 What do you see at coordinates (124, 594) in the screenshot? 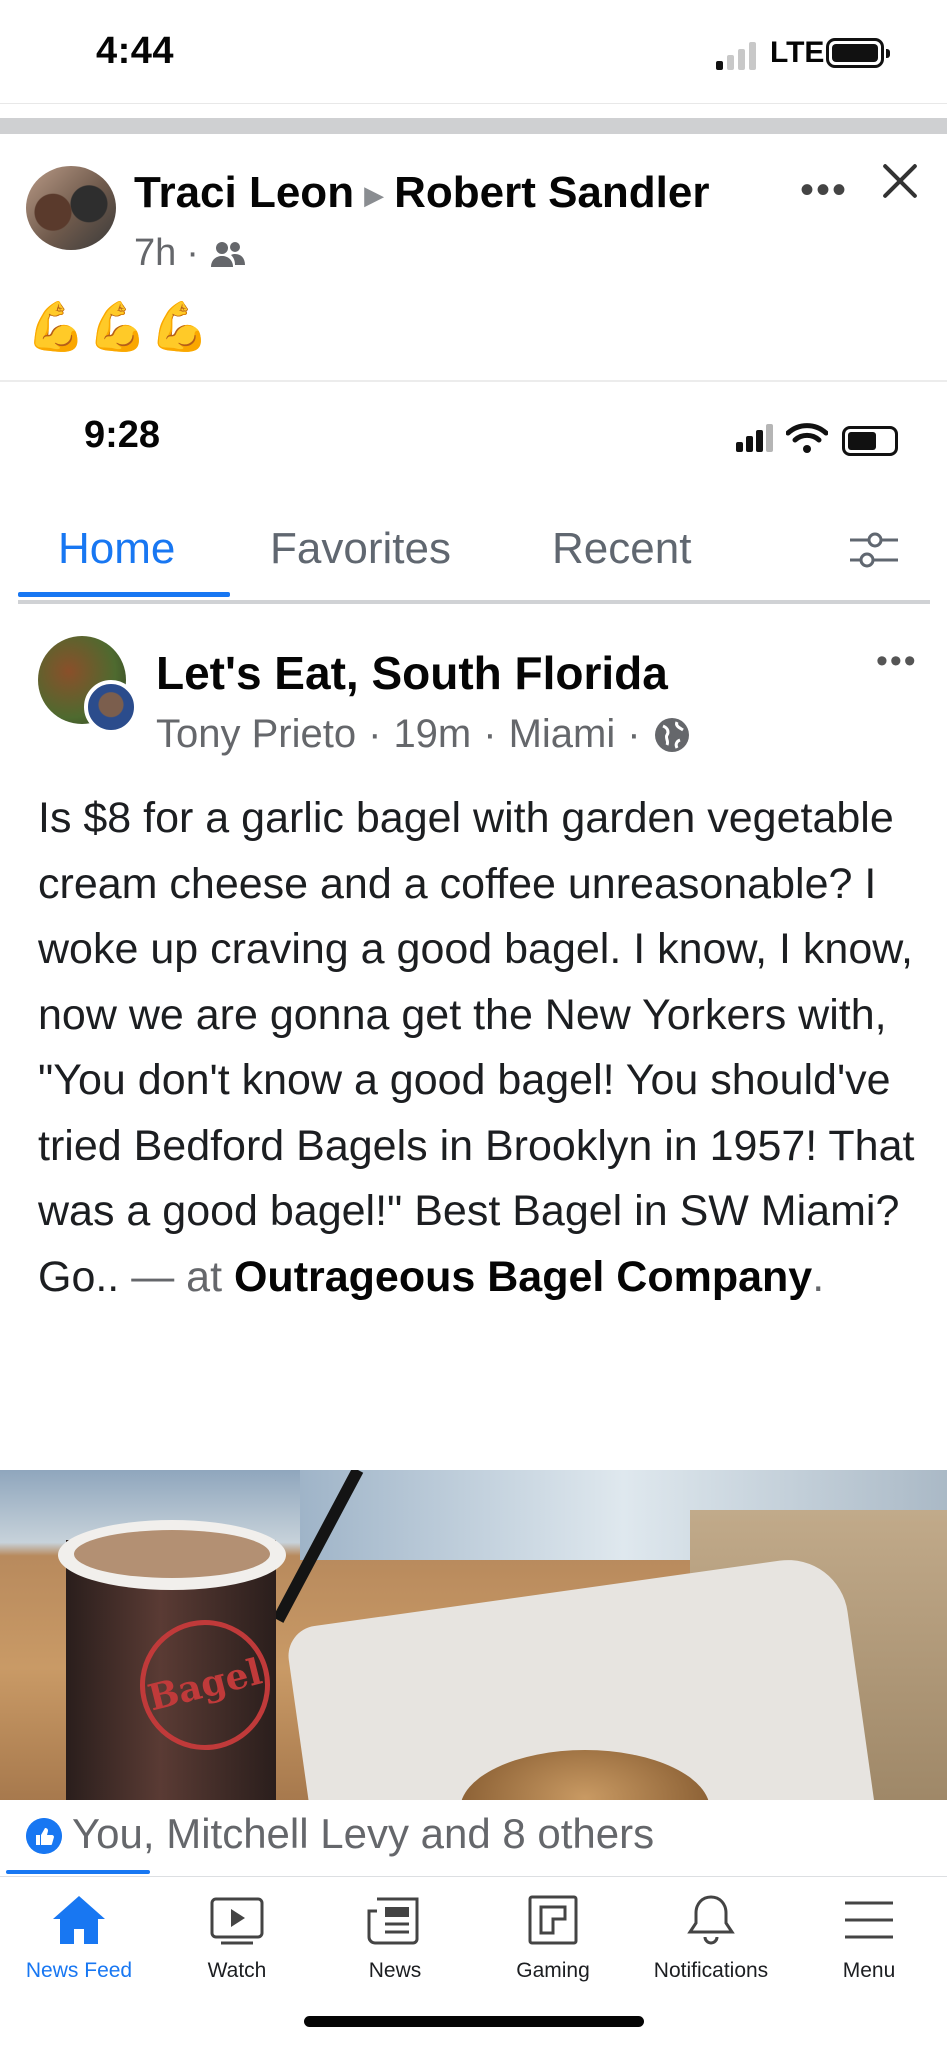
I see `active-tab-indicator` at bounding box center [124, 594].